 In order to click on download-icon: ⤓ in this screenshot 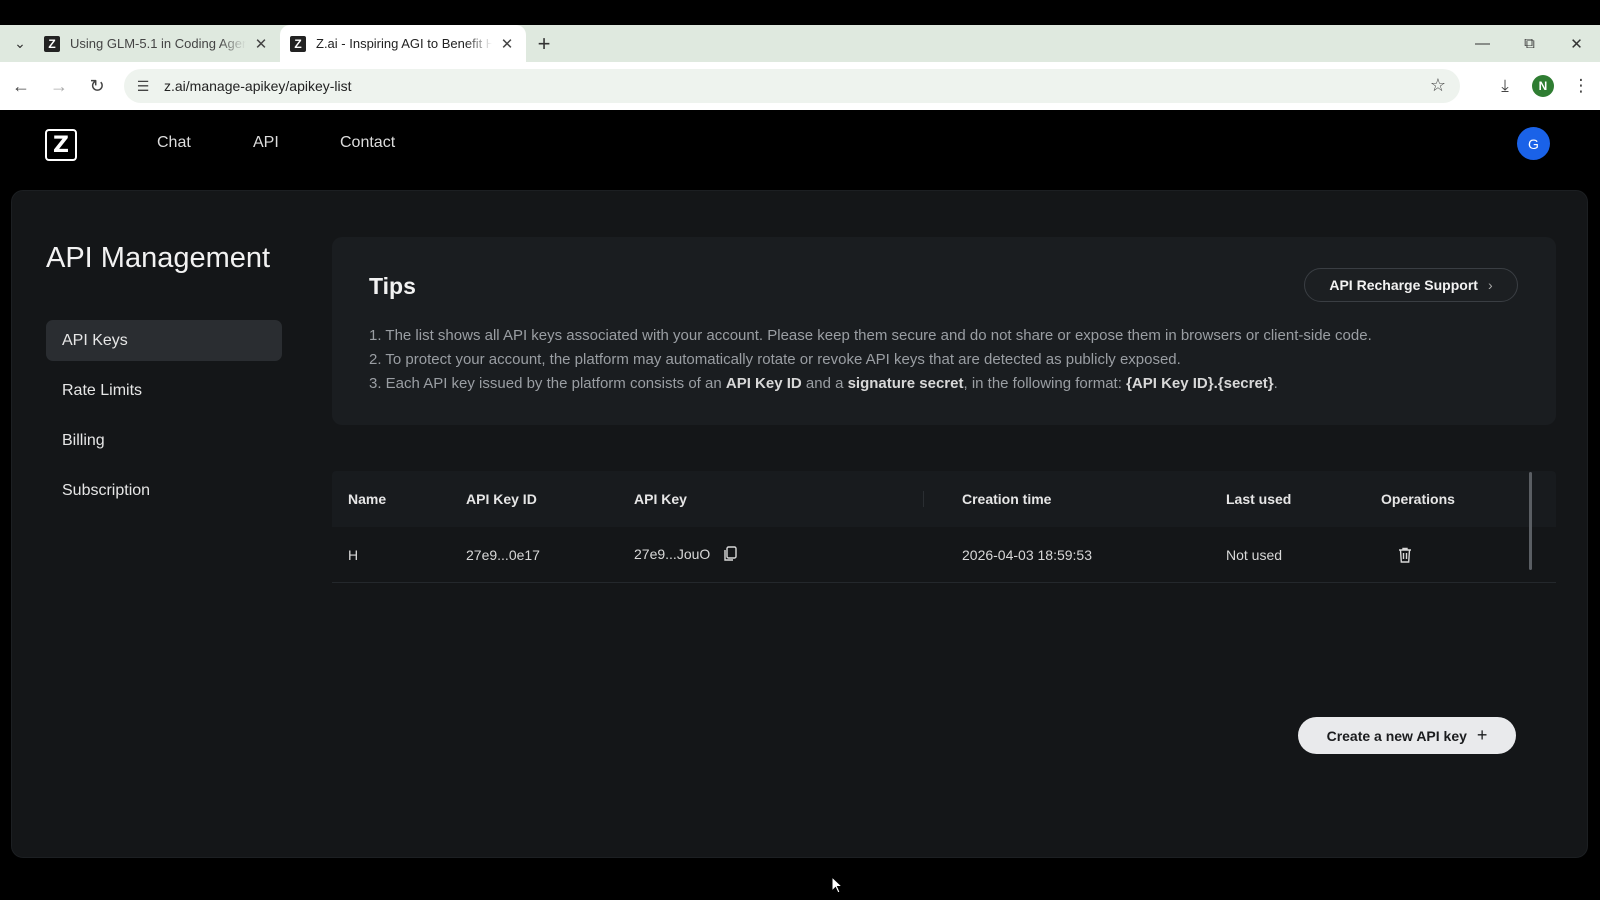, I will do `click(1505, 86)`.